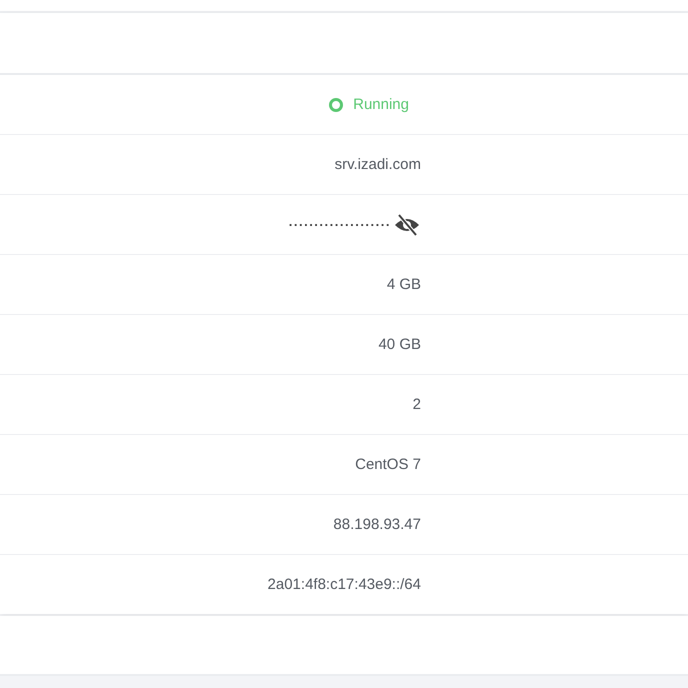 This screenshot has width=688, height=688. Describe the element at coordinates (381, 104) in the screenshot. I see `status-text: Running` at that location.